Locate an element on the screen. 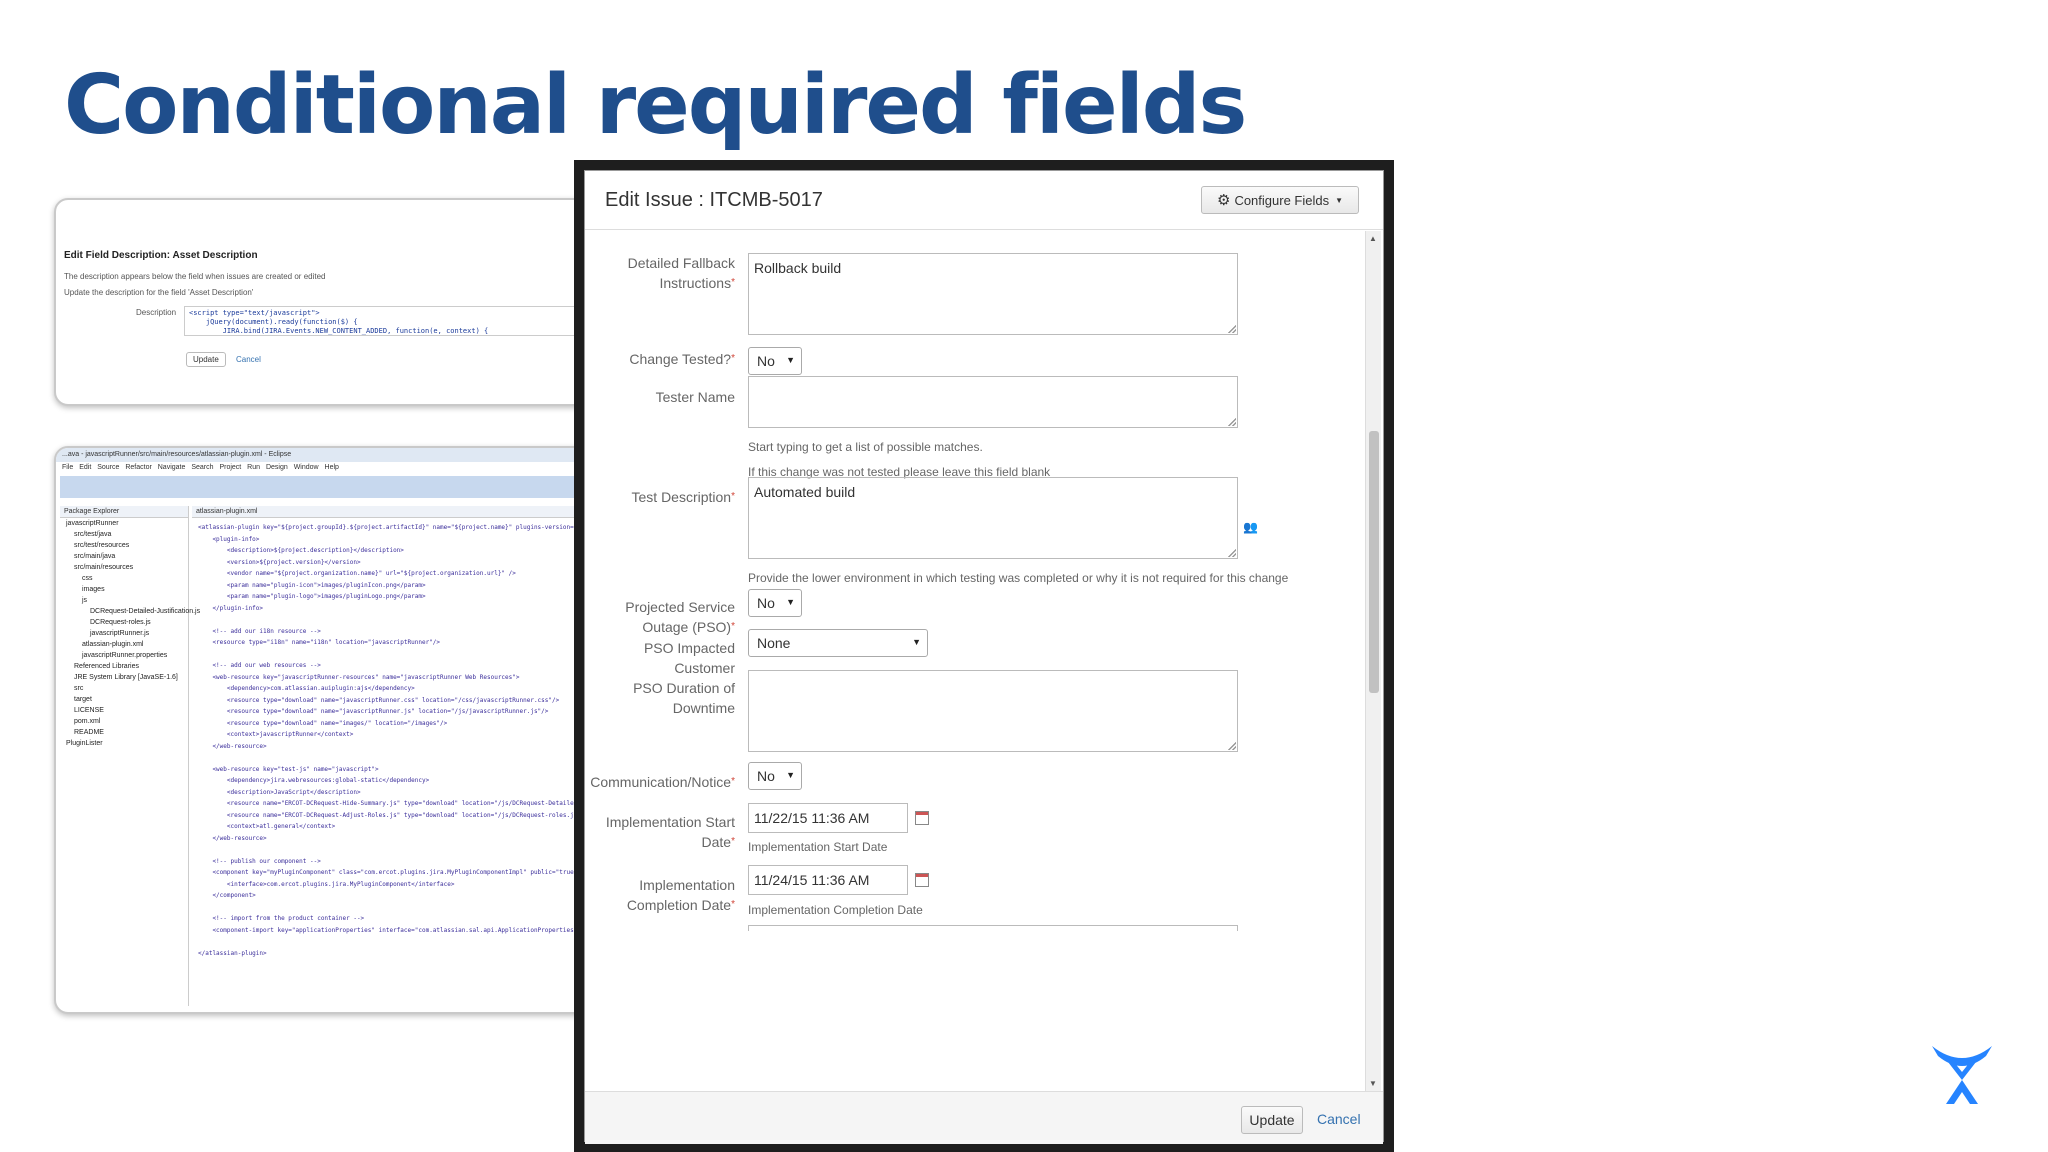 The height and width of the screenshot is (1152, 2048). scroll-down-icon: ▼ is located at coordinates (1373, 1083).